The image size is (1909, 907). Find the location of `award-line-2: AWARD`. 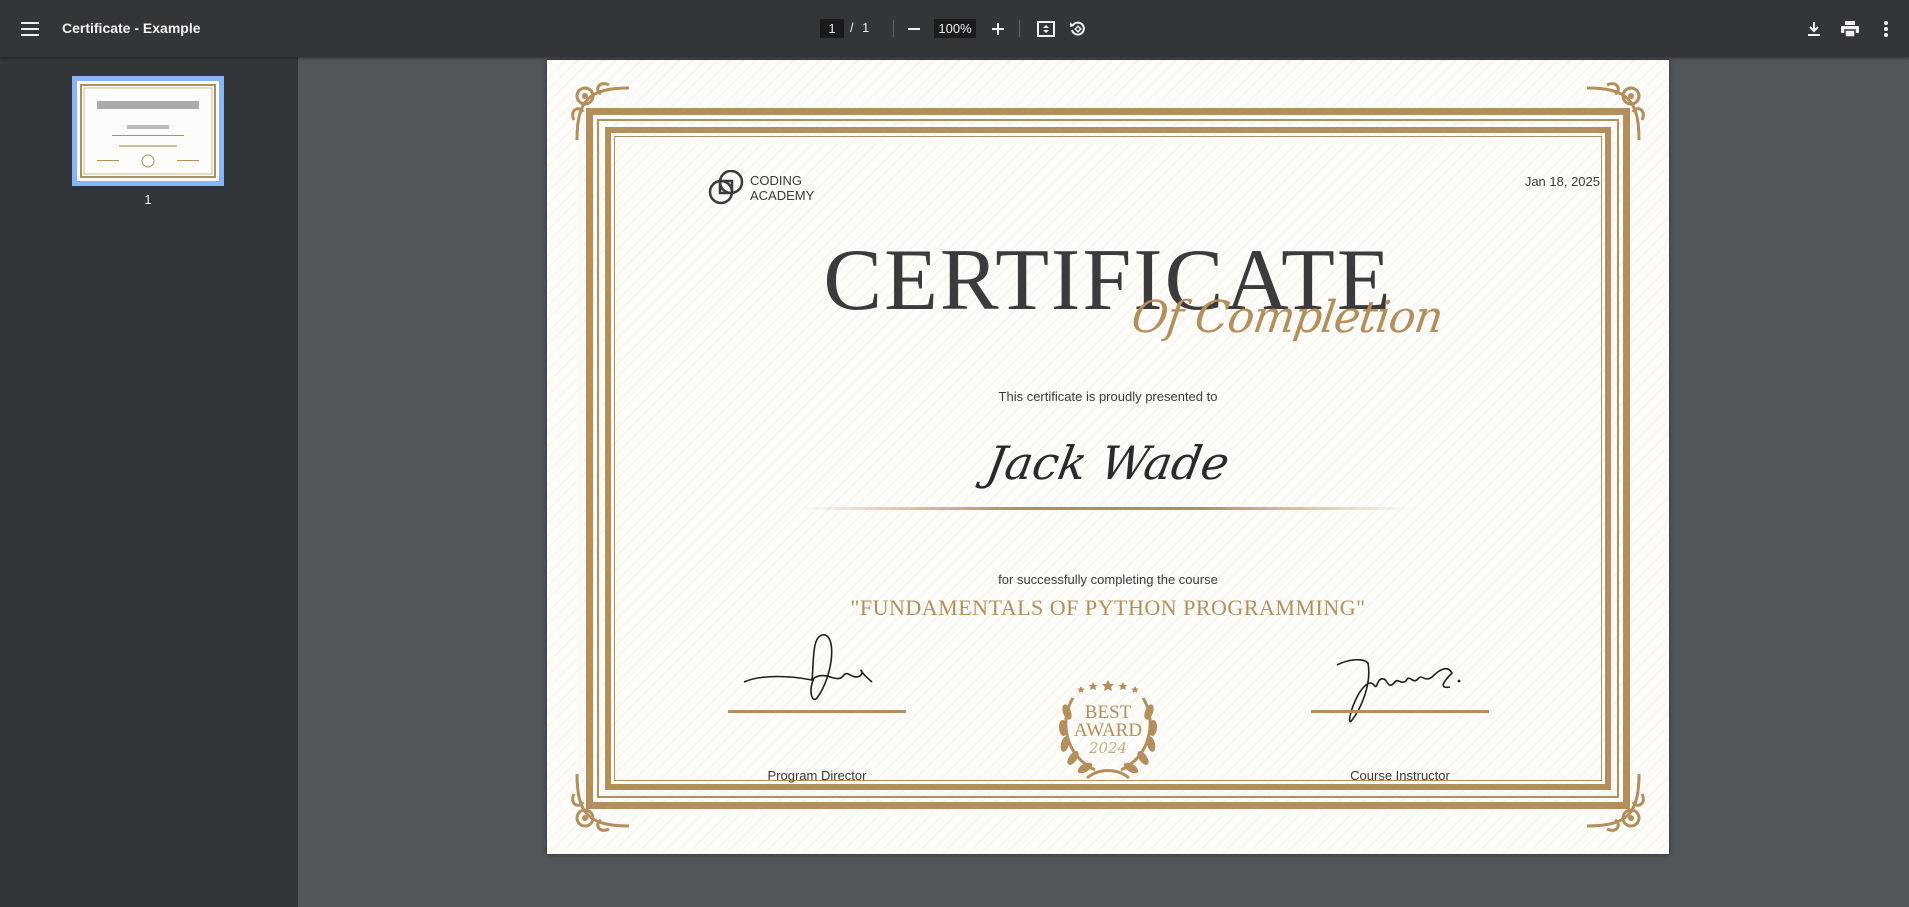

award-line-2: AWARD is located at coordinates (1108, 730).